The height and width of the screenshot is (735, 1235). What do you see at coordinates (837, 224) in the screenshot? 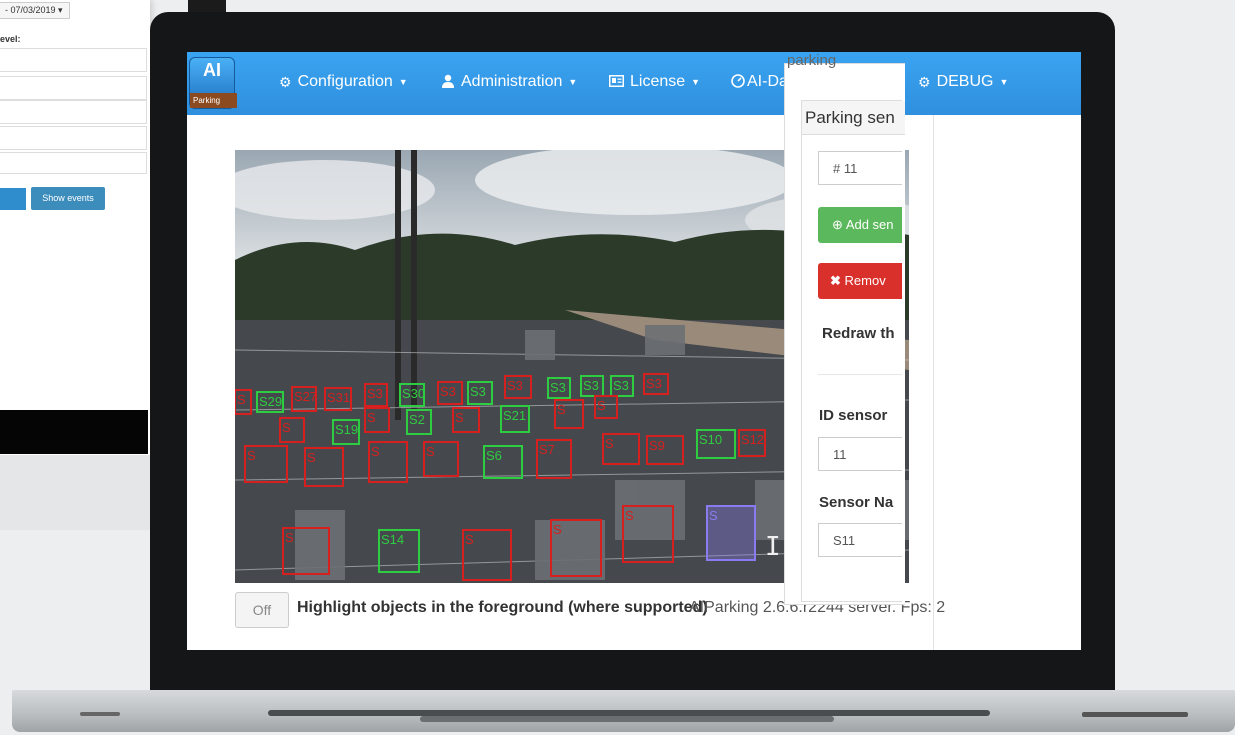
I see `plus-circle-icon: ⊕` at bounding box center [837, 224].